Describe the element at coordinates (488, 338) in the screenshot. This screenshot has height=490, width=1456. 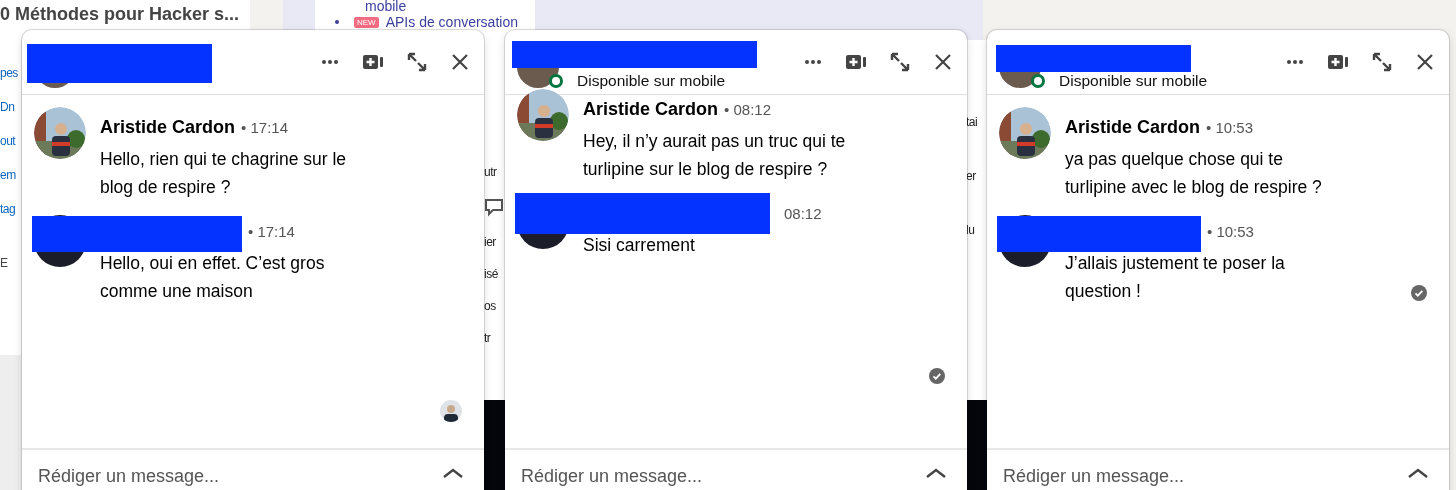
I see `text-fragment: tr` at that location.